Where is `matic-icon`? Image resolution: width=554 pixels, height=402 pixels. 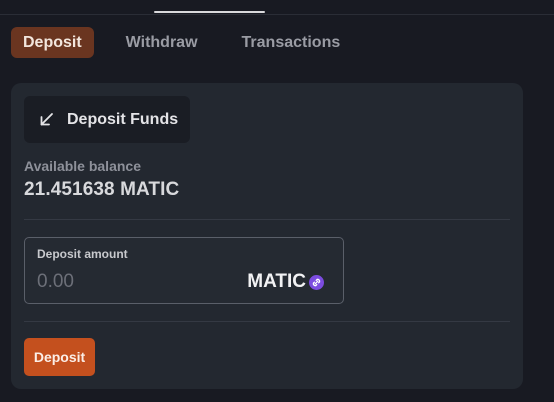
matic-icon is located at coordinates (316, 282).